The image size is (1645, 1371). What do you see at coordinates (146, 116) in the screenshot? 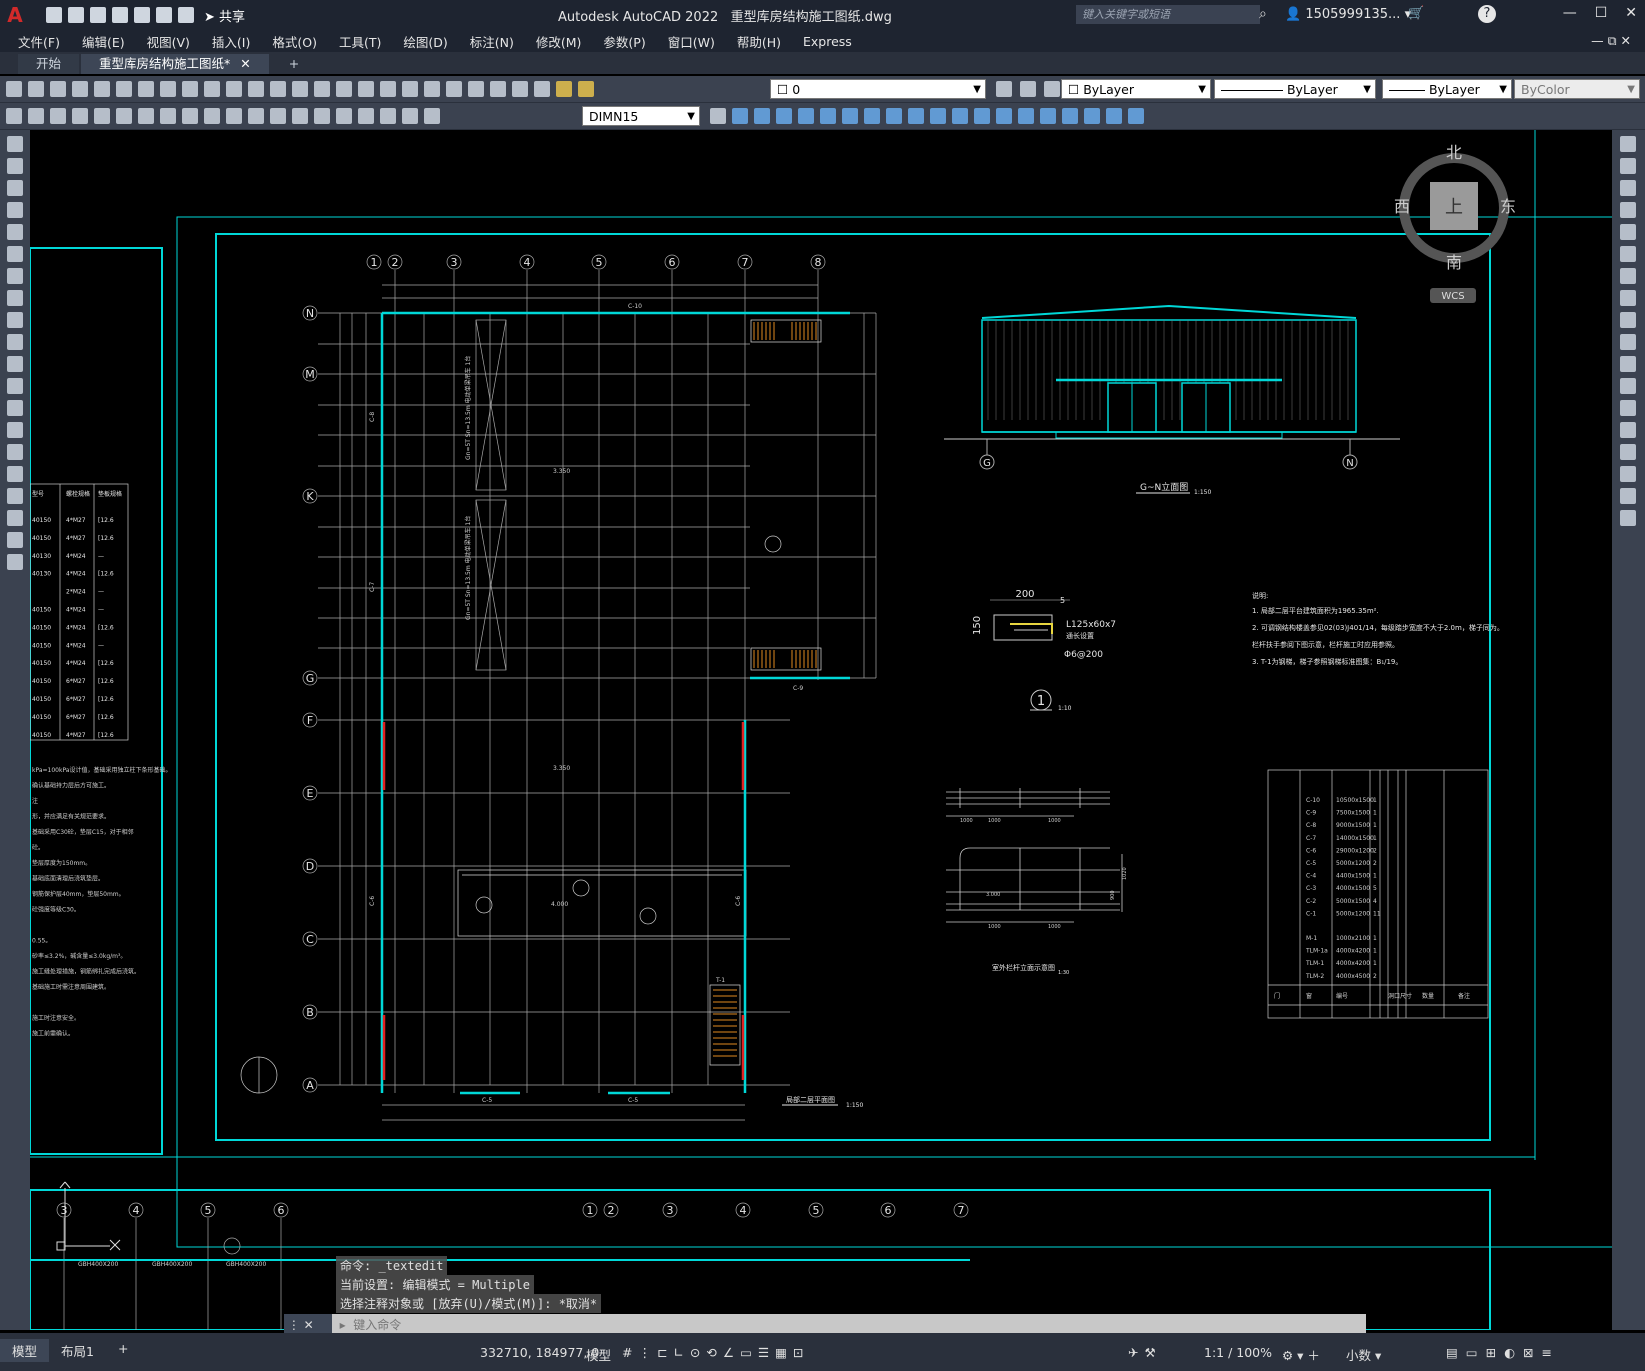
I see `diameter-dim-icon` at bounding box center [146, 116].